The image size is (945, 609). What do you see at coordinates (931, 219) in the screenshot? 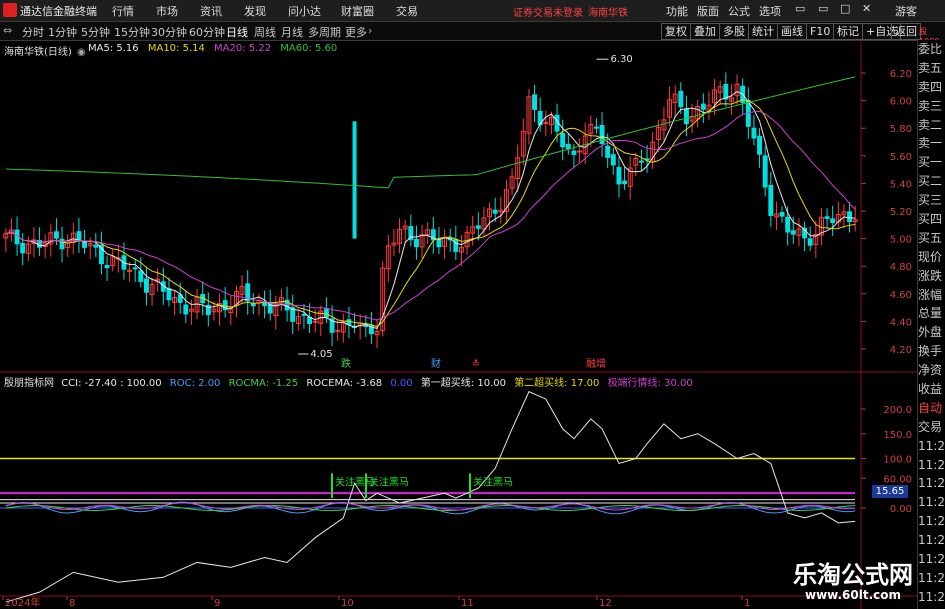
I see `side-panel-item: 买四` at bounding box center [931, 219].